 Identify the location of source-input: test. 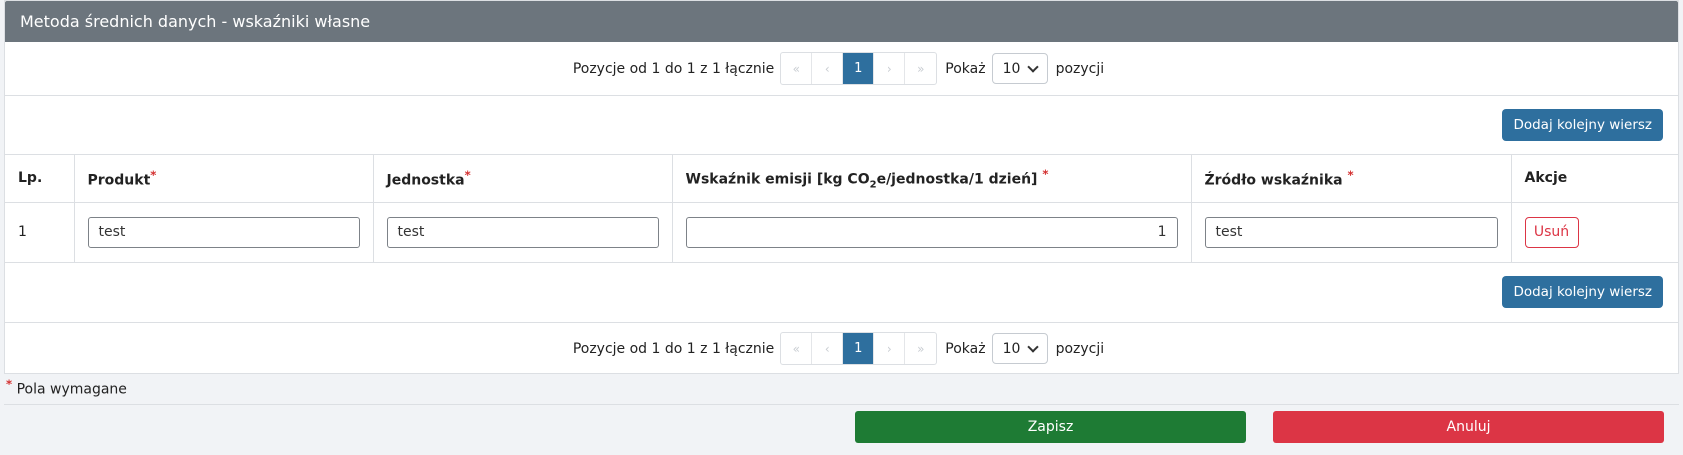
(1351, 232).